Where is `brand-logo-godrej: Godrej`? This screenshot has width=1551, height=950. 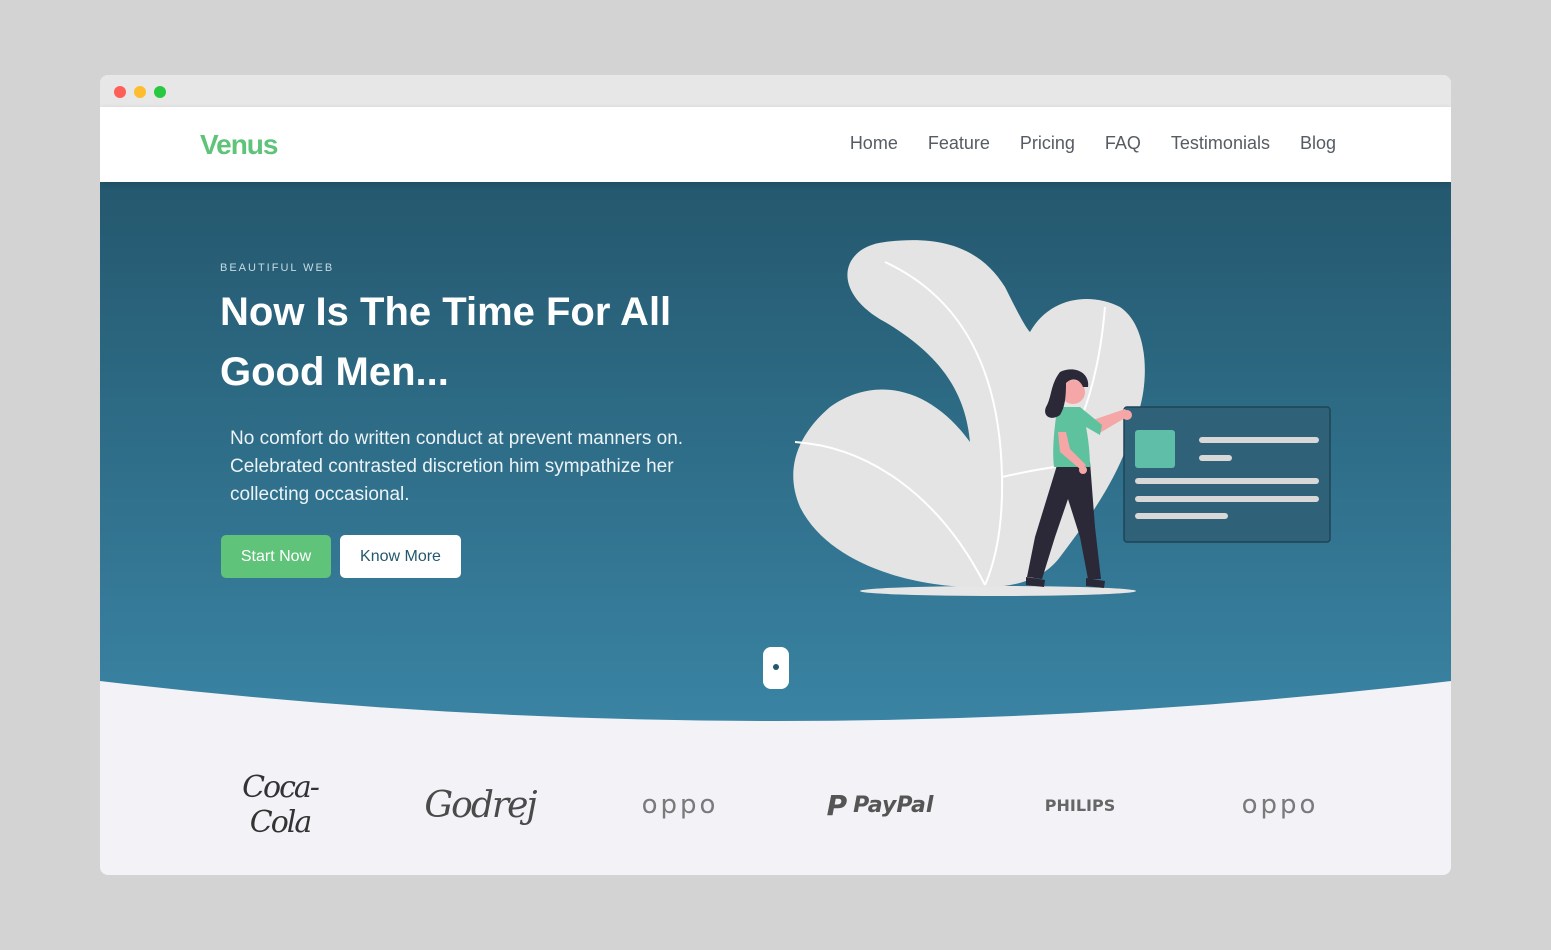 brand-logo-godrej: Godrej is located at coordinates (480, 805).